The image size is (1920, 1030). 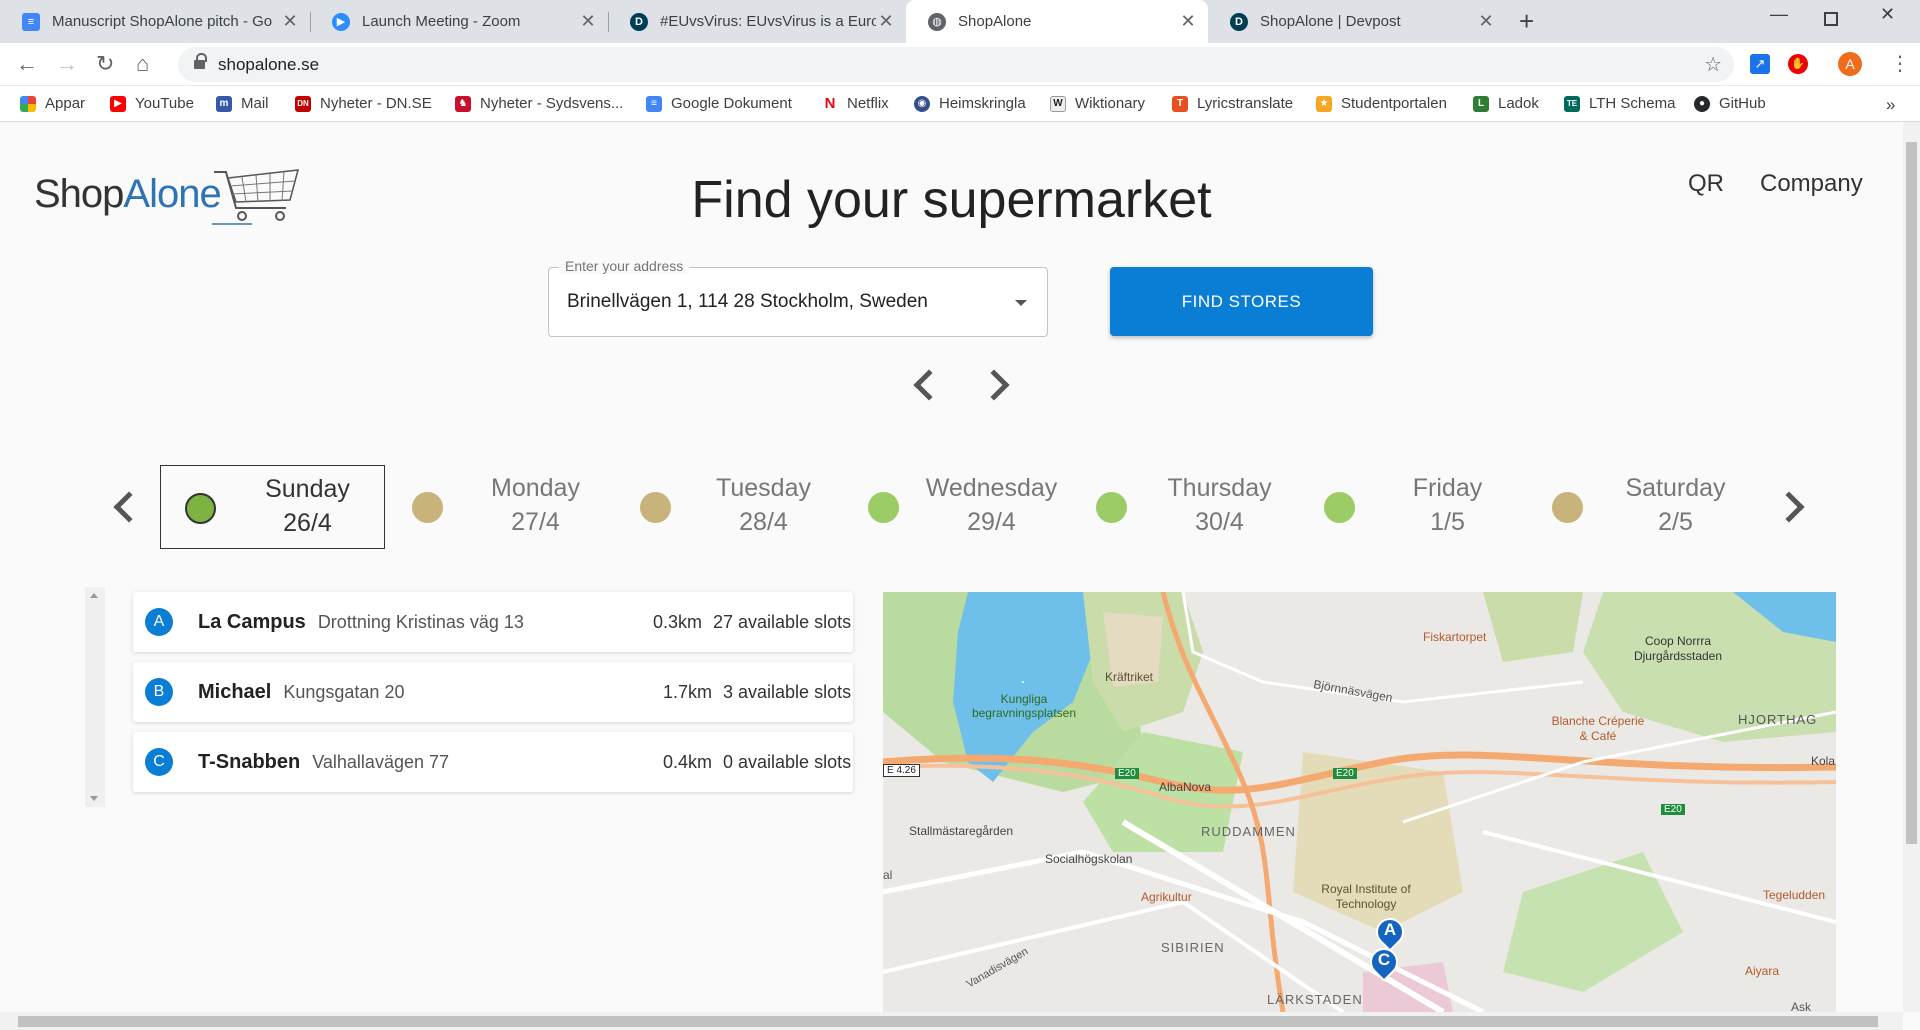 What do you see at coordinates (624, 266) in the screenshot?
I see `address-field-label: Enter your address` at bounding box center [624, 266].